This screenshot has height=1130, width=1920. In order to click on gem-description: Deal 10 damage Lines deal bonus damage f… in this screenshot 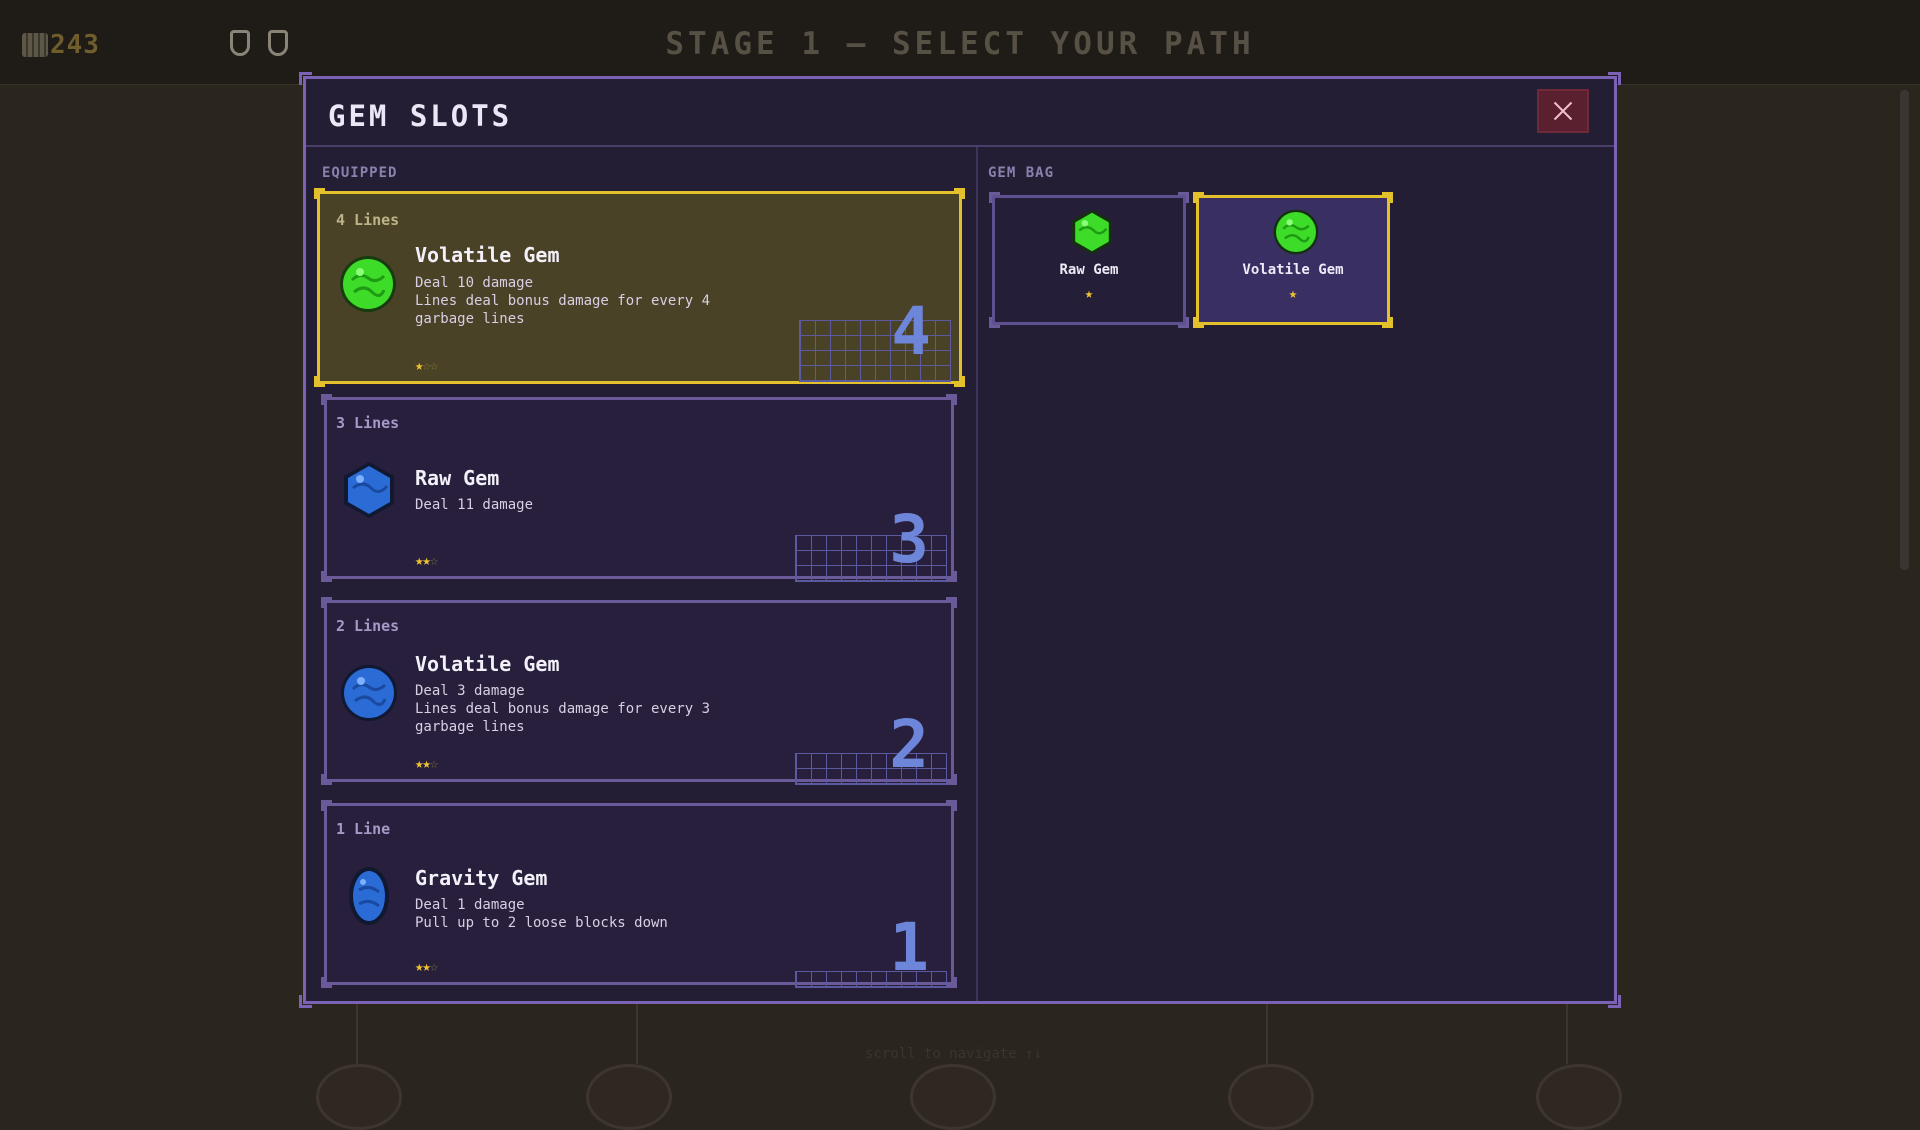, I will do `click(575, 301)`.